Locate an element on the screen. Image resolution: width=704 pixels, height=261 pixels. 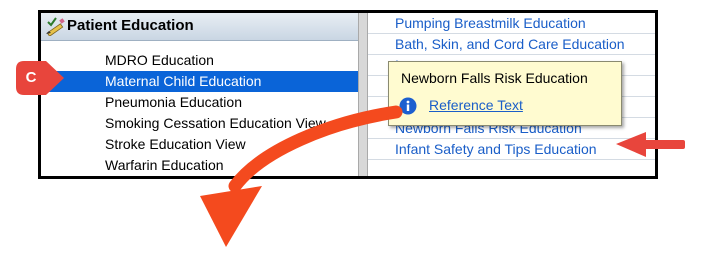
left-list-item: Pneumonia Education is located at coordinates (199, 102).